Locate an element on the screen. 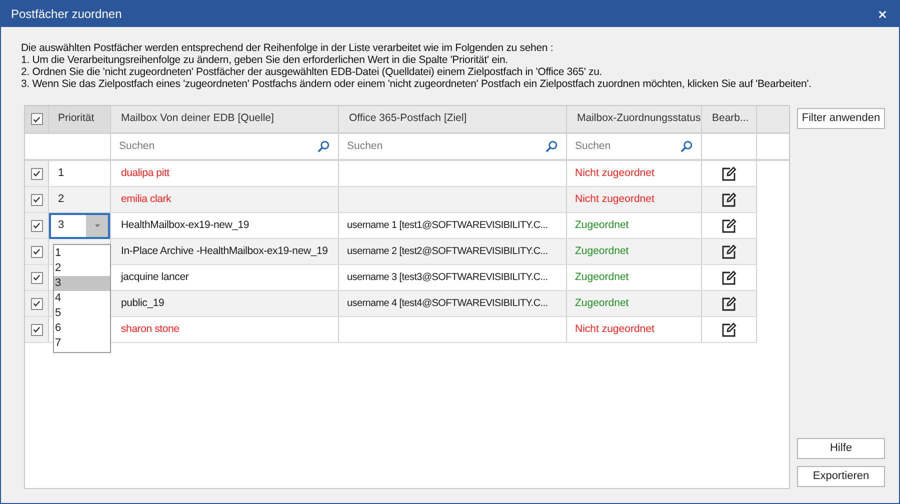 The image size is (900, 504). dropdown-arrow-icon is located at coordinates (97, 226).